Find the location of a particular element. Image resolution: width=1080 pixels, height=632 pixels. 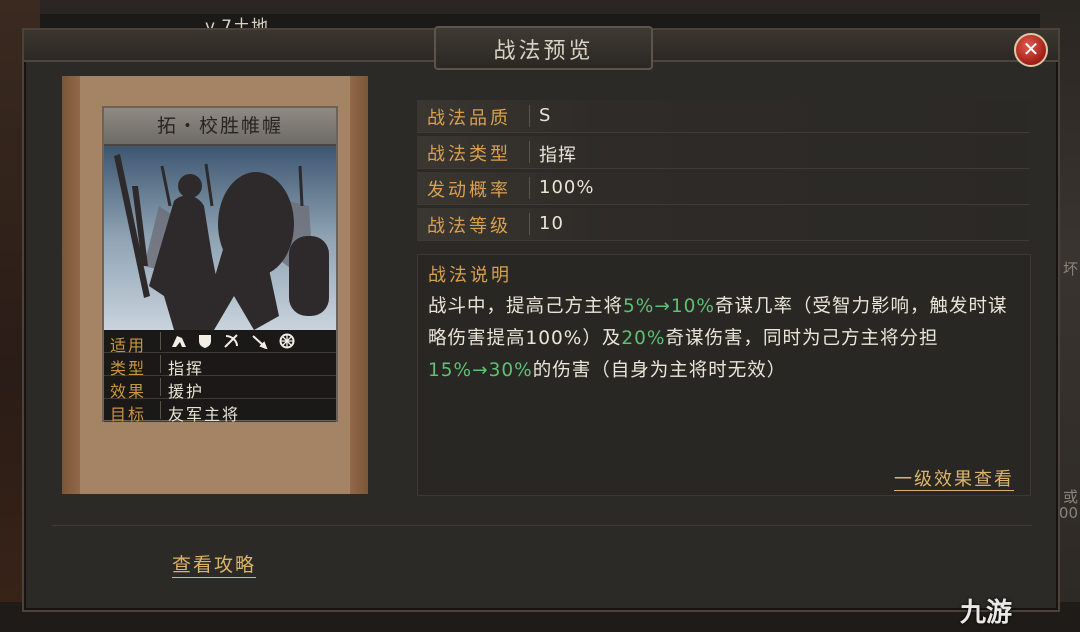

description-part: 的伤害（自身为主将时无效） is located at coordinates (659, 370).